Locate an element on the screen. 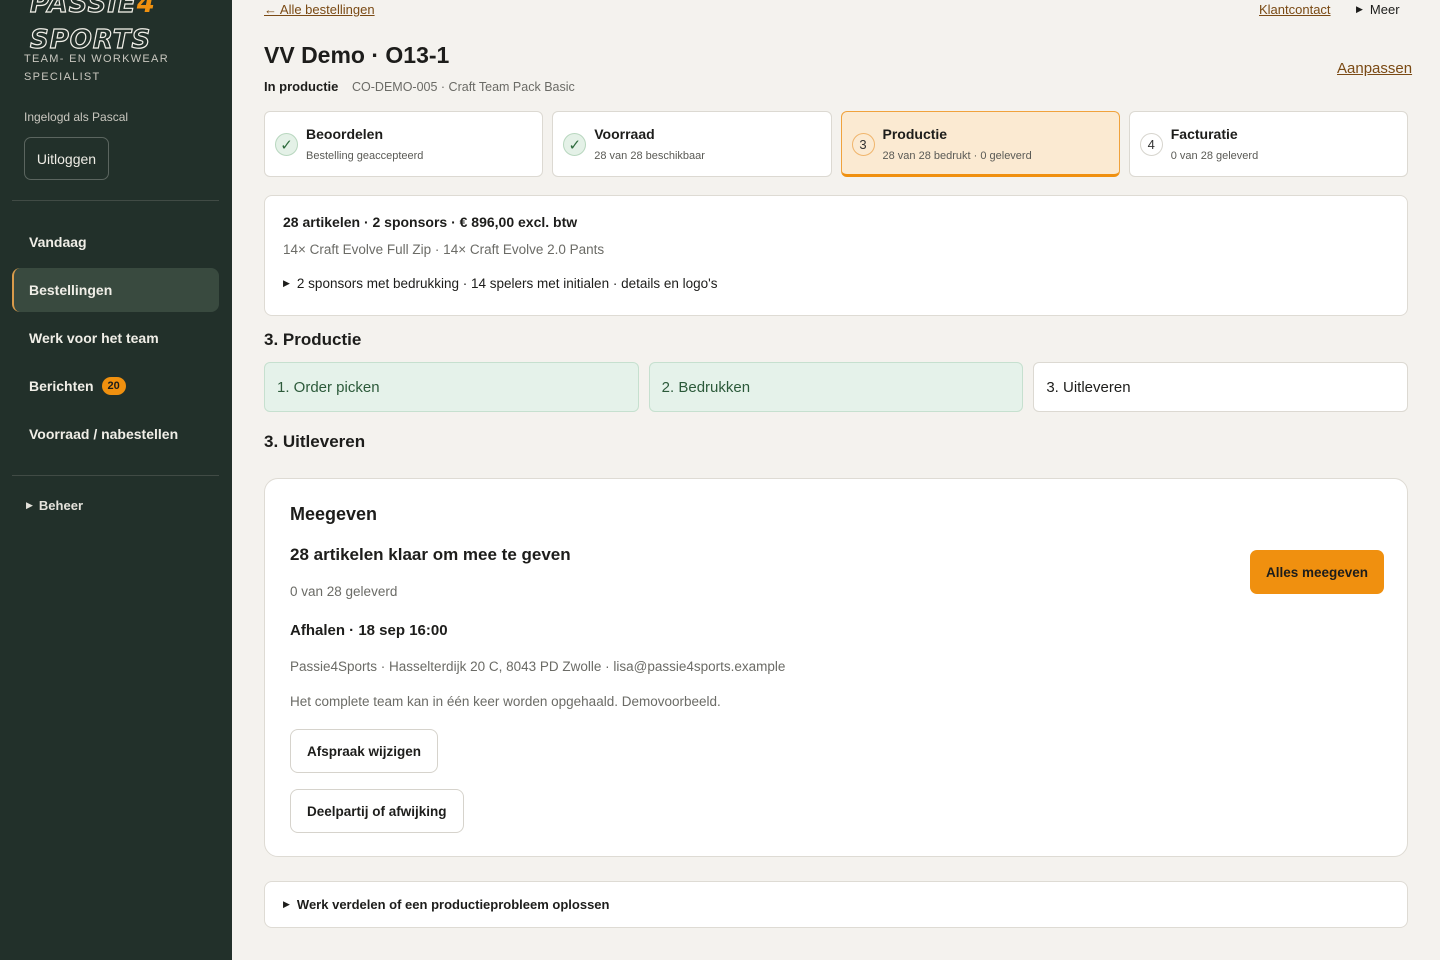  uitleveren-section-title: 3. Uitleveren is located at coordinates (315, 441).